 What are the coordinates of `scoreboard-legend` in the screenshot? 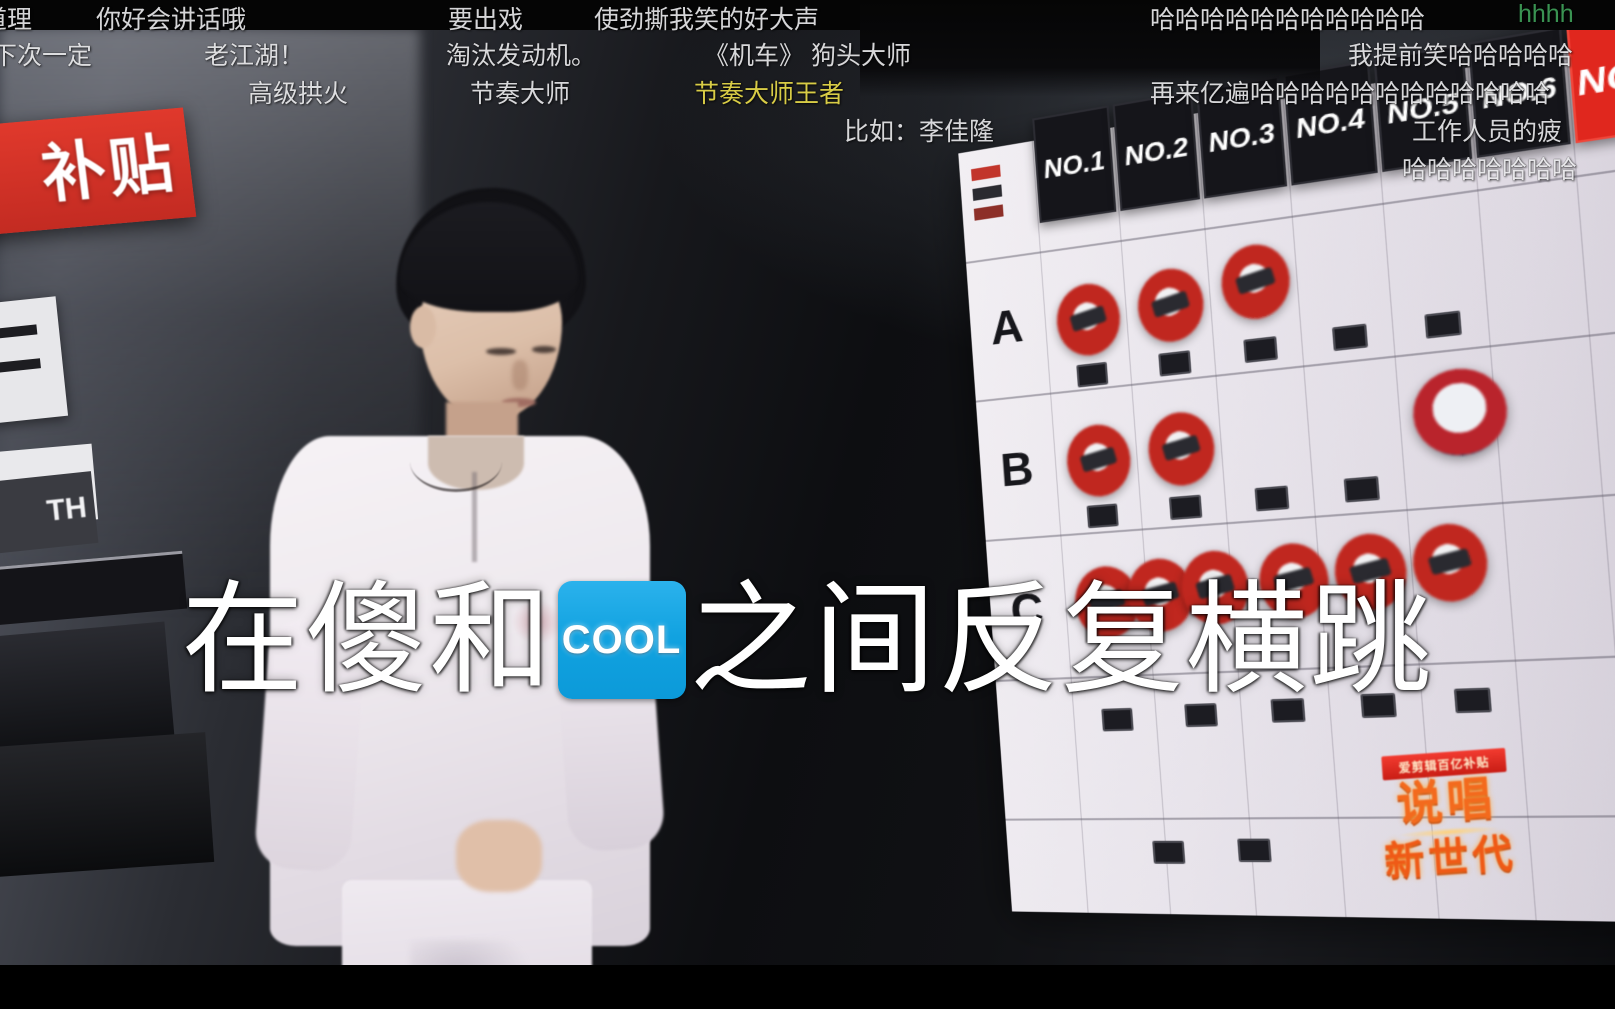 It's located at (989, 205).